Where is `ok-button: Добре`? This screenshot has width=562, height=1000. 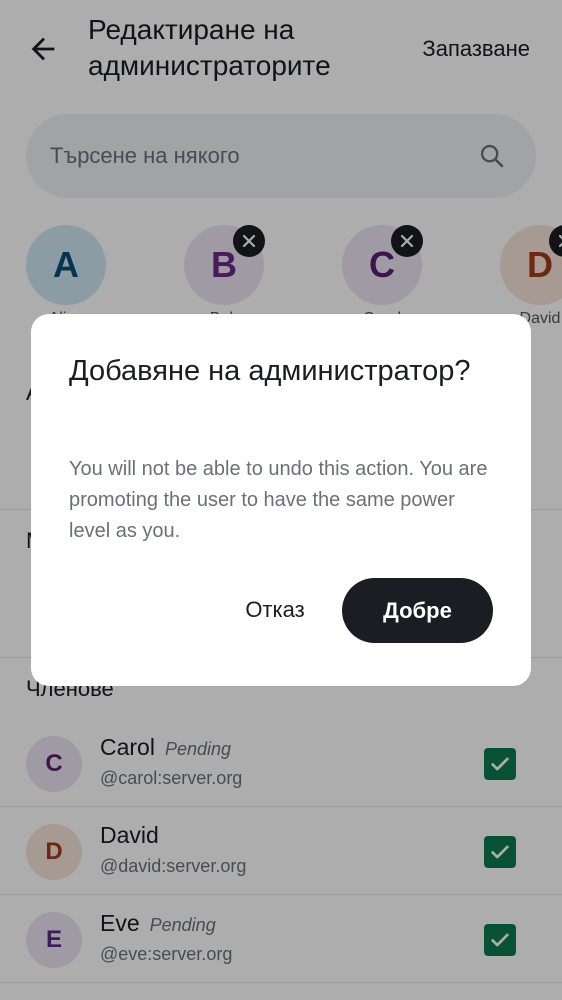 ok-button: Добре is located at coordinates (417, 610).